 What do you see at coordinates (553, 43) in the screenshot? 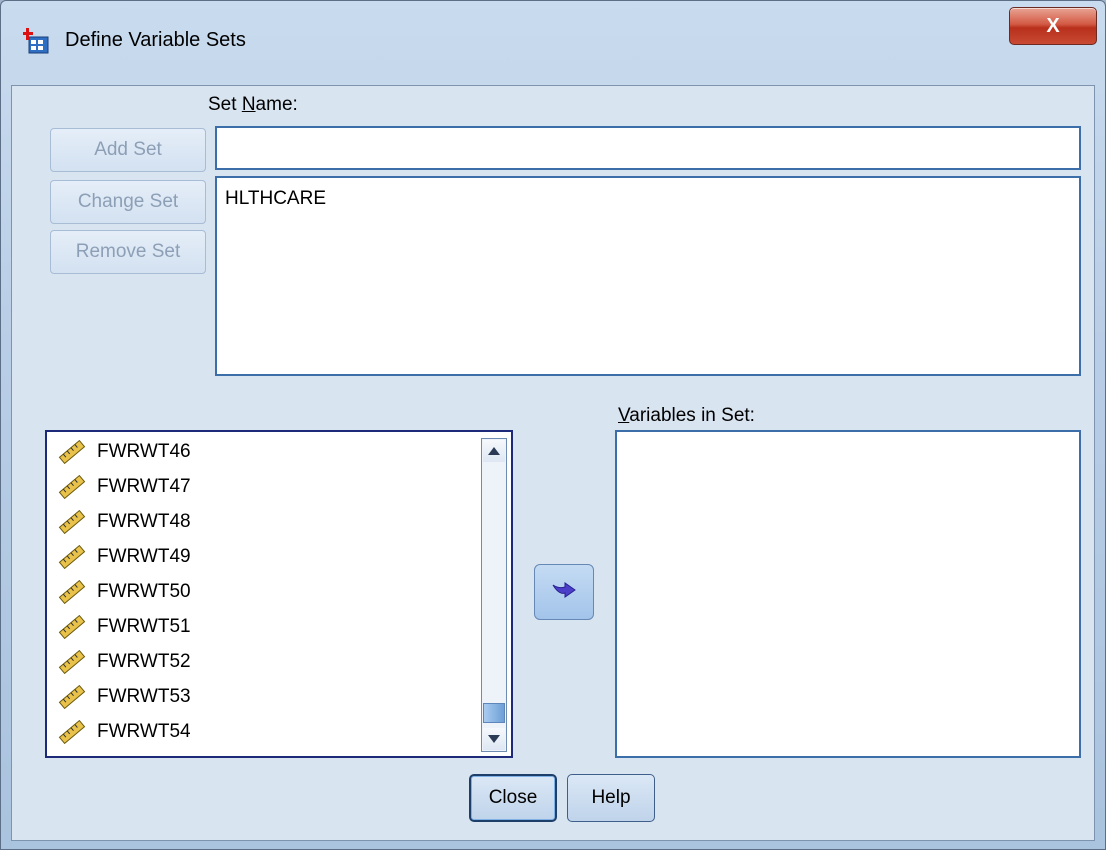
I see `title-bar: Define Variable Sets X` at bounding box center [553, 43].